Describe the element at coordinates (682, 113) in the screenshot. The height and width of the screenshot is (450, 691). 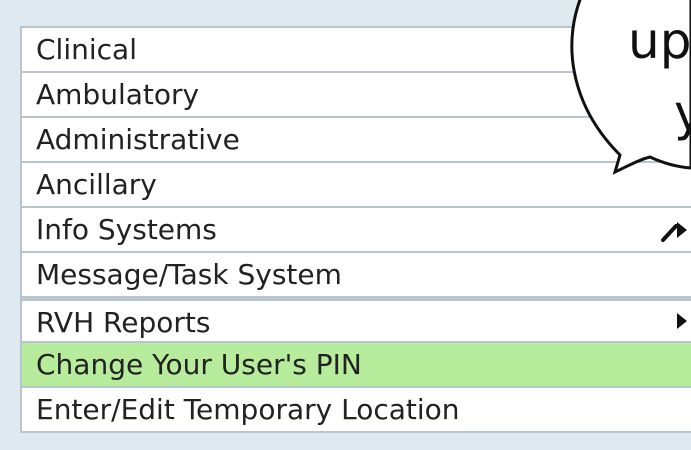
I see `callout-text-line2: y` at that location.